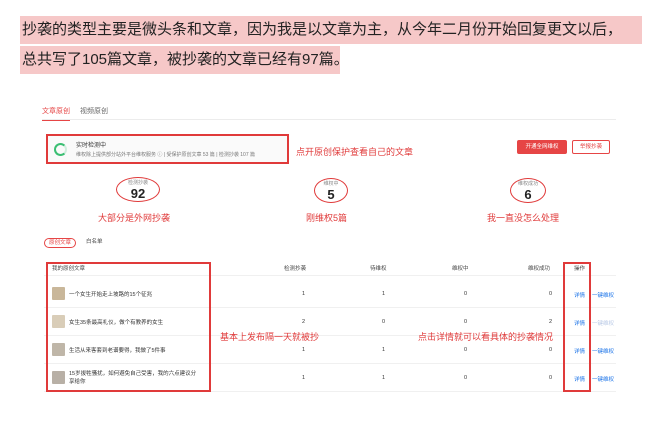  Describe the element at coordinates (528, 194) in the screenshot. I see `stat-success-value: 6` at that location.